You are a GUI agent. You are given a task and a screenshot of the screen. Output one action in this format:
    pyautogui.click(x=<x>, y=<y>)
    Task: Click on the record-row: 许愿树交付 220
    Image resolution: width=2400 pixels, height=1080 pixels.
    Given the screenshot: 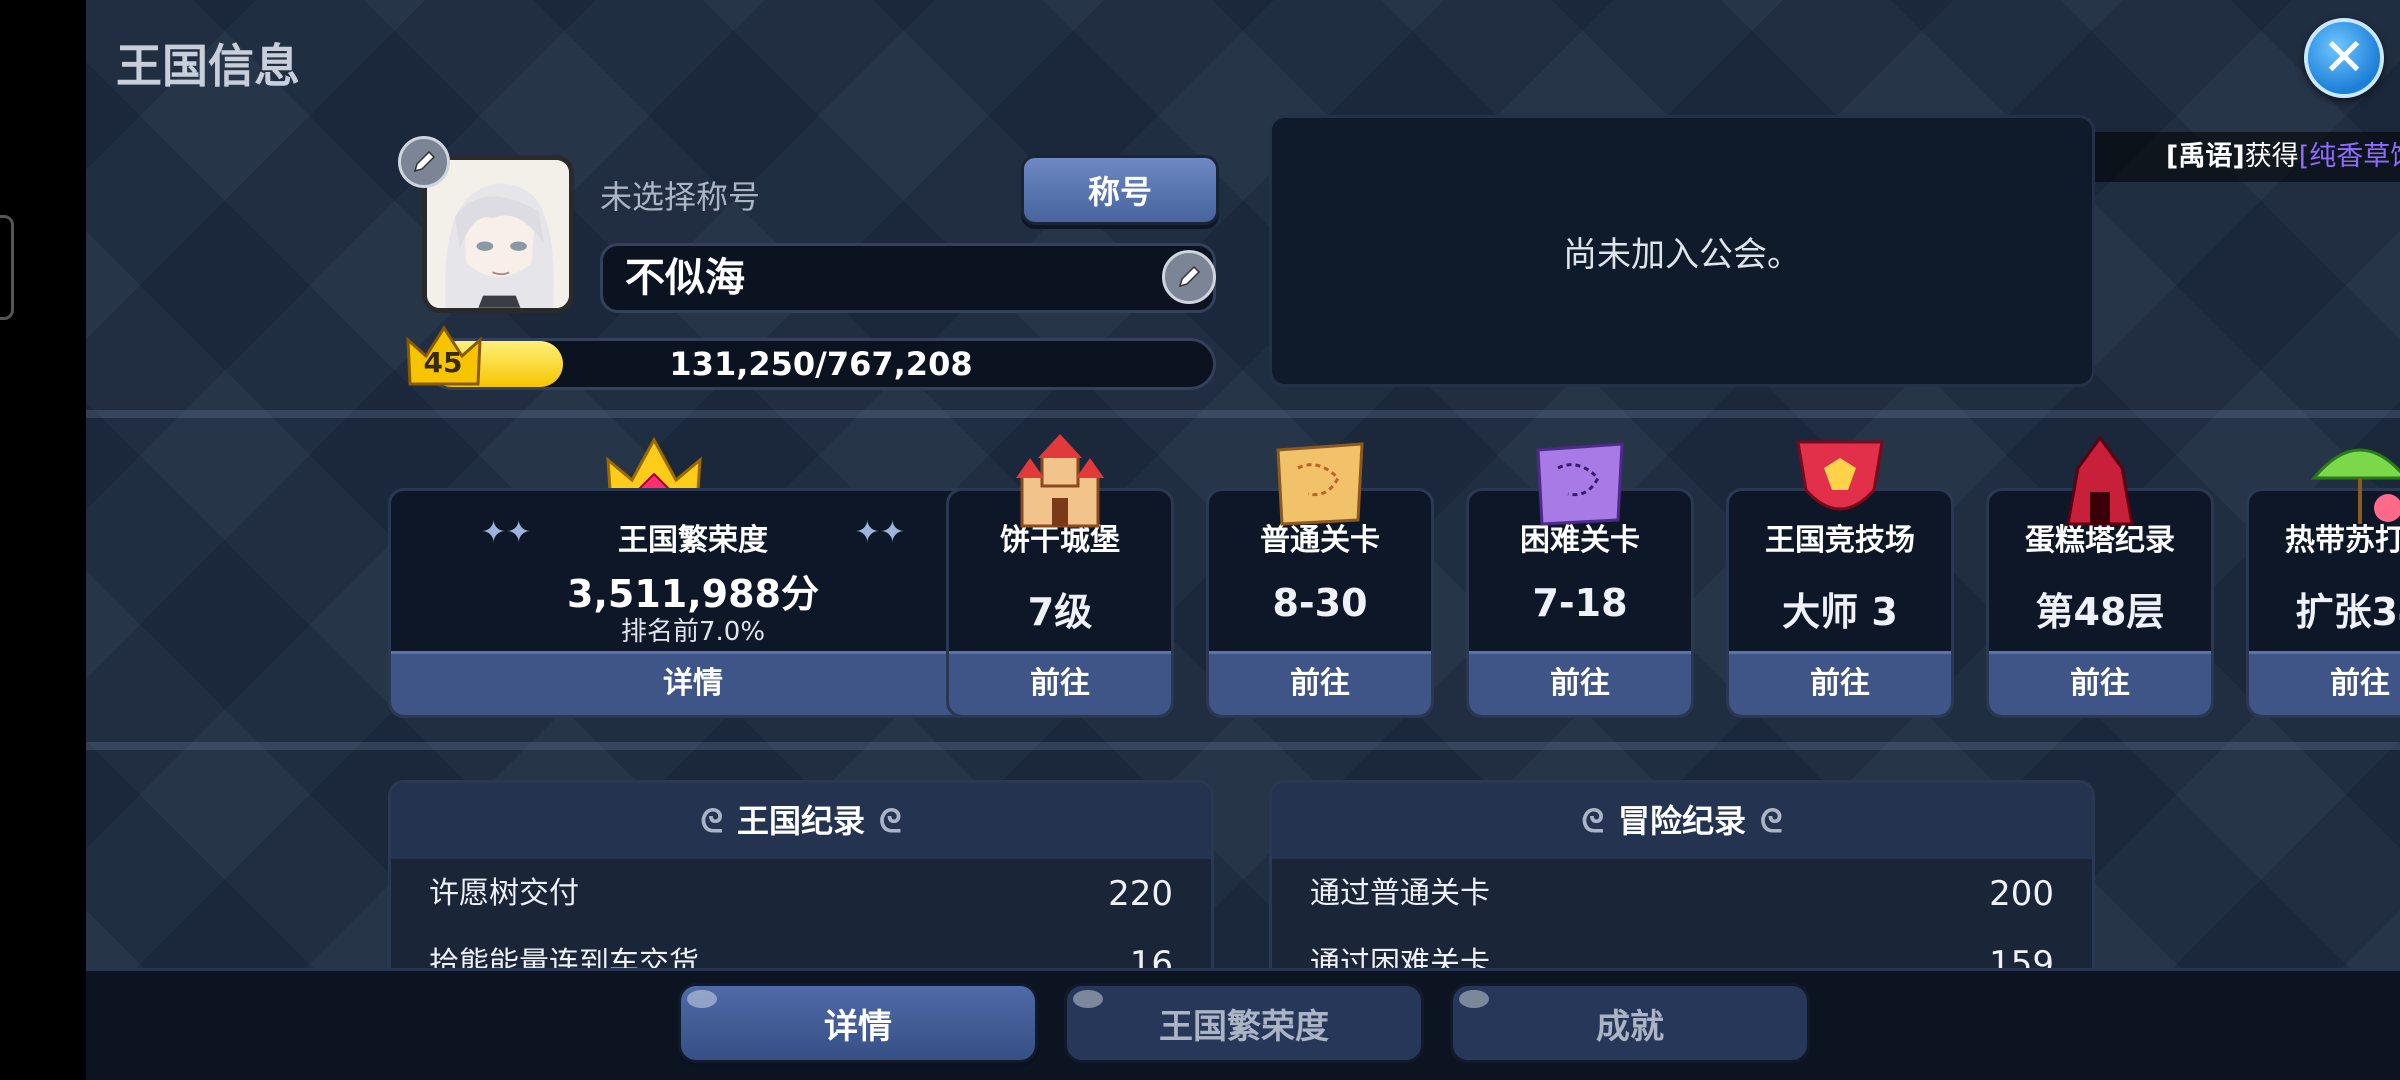 What is the action you would take?
    pyautogui.click(x=801, y=894)
    